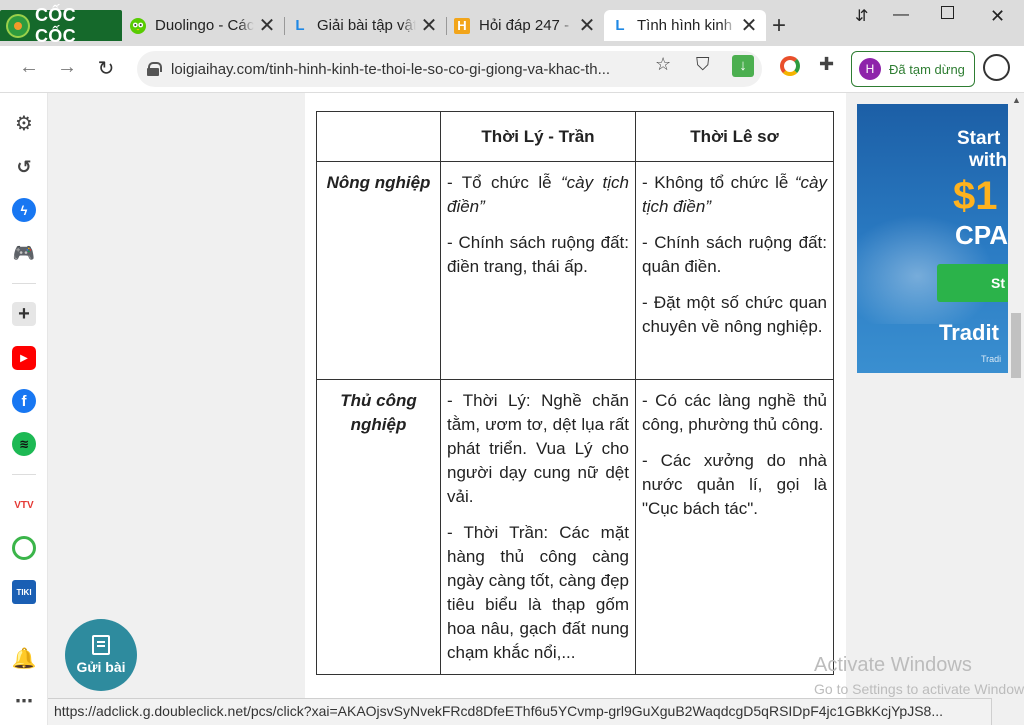 Image resolution: width=1024 pixels, height=725 pixels. Describe the element at coordinates (24, 401) in the screenshot. I see `facebook-icon: f` at that location.